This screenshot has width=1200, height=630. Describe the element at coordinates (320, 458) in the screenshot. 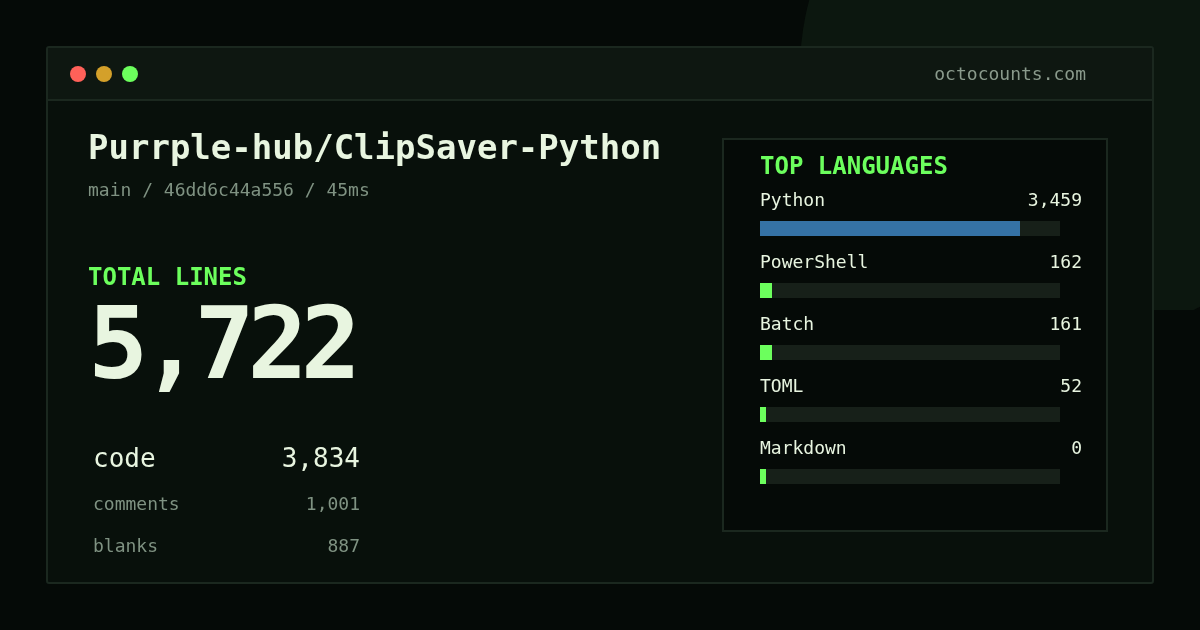

I see `stat-value: 3,834` at that location.